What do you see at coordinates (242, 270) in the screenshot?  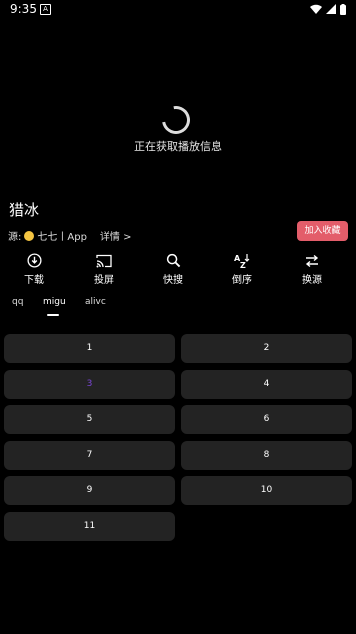 I see `reverse-order-button: A Z 倒序` at bounding box center [242, 270].